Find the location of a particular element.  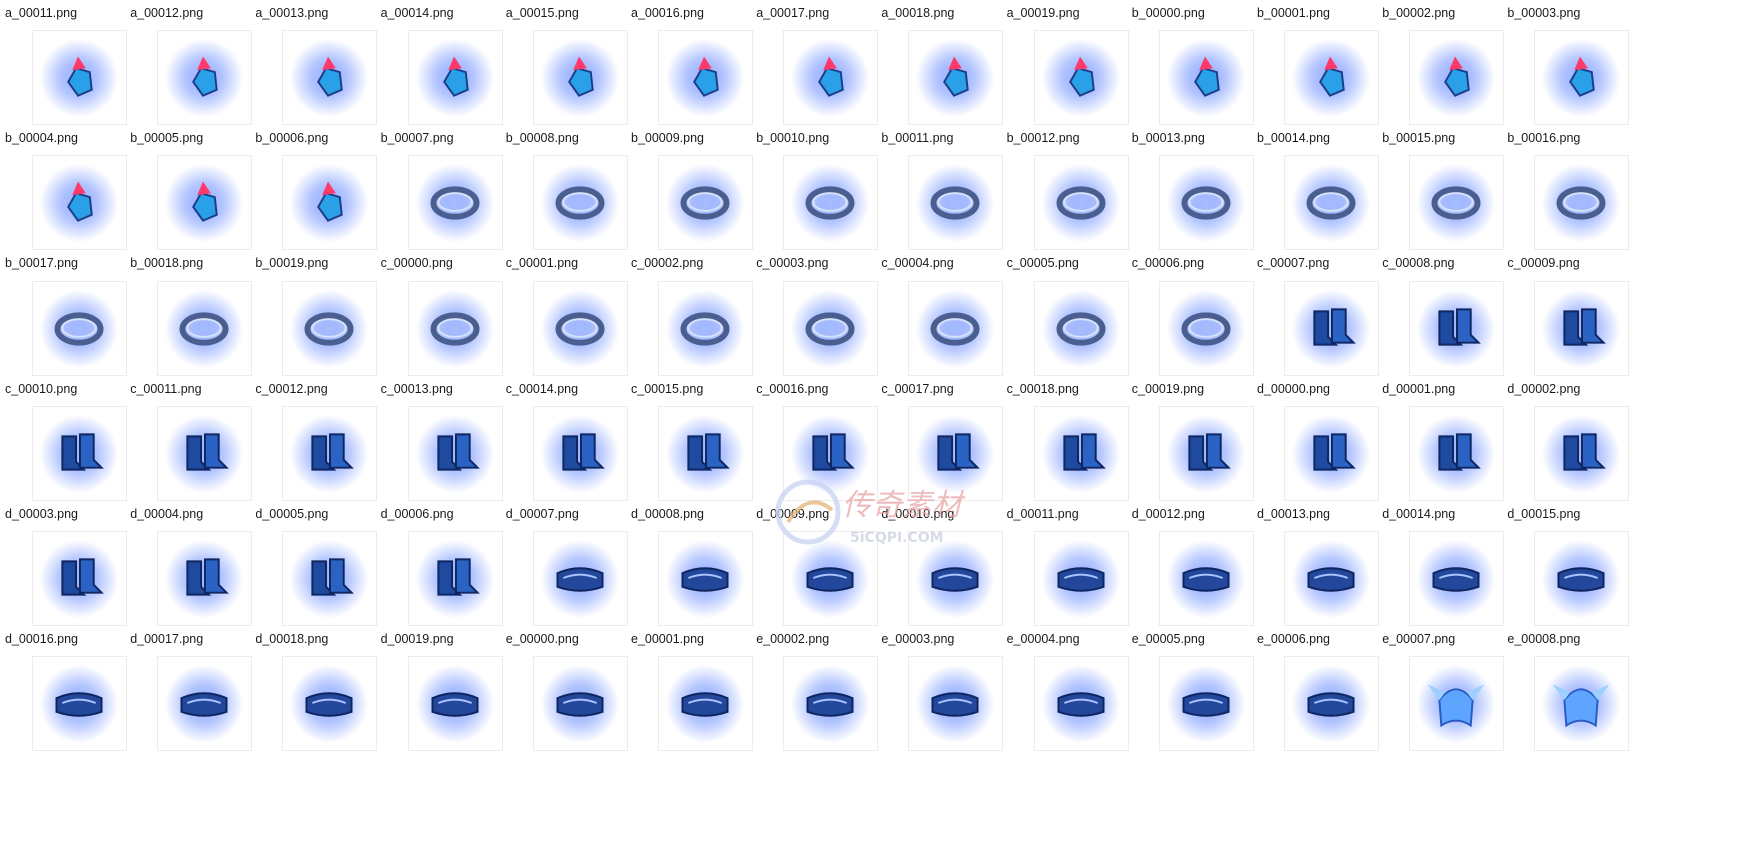

file-item: b_00014.png is located at coordinates (1321, 99).